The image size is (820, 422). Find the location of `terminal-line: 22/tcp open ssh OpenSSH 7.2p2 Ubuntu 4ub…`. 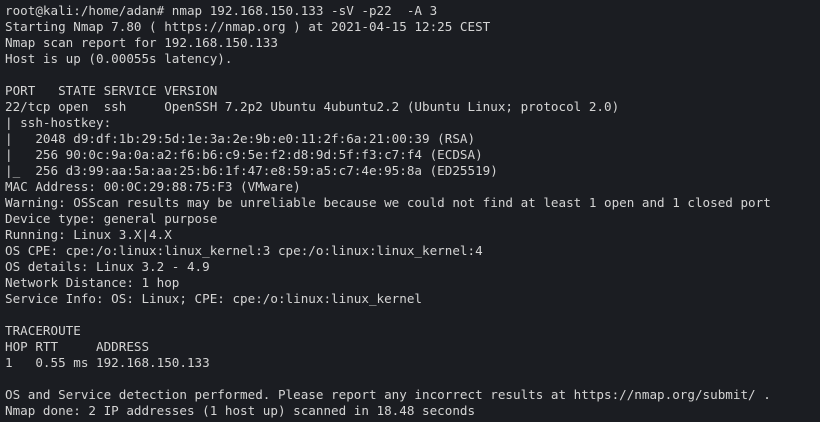

terminal-line: 22/tcp open ssh OpenSSH 7.2p2 Ubuntu 4ub… is located at coordinates (312, 106).